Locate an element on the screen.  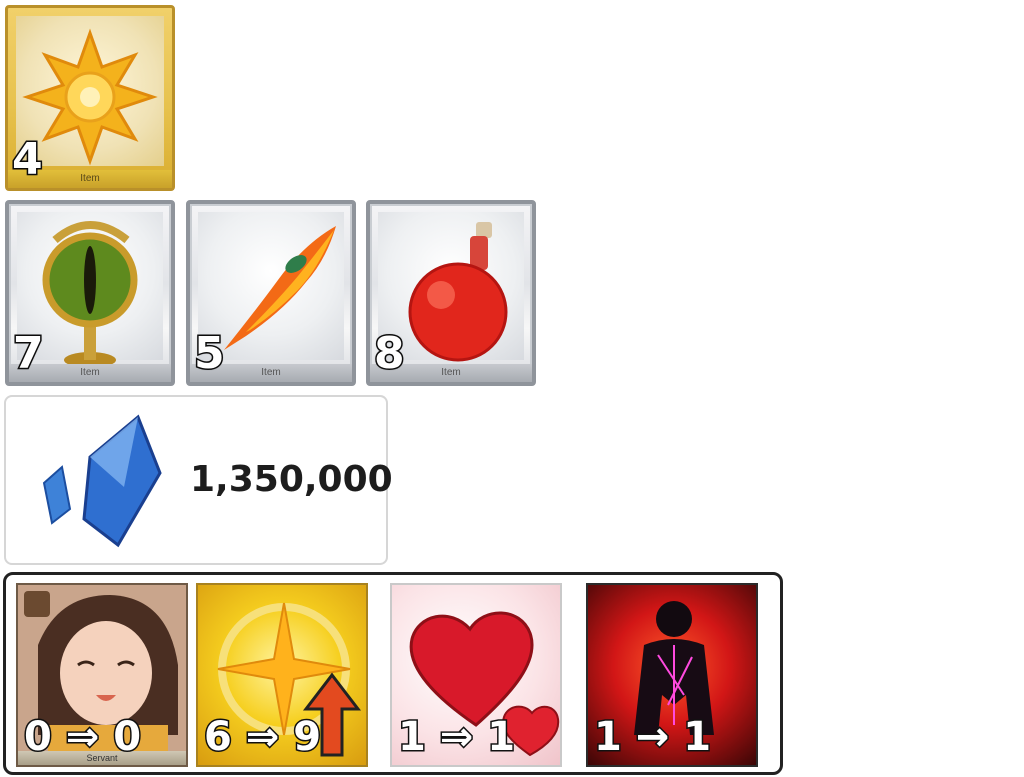
item-card-red-potion: Item 8 is located at coordinates (451, 293).